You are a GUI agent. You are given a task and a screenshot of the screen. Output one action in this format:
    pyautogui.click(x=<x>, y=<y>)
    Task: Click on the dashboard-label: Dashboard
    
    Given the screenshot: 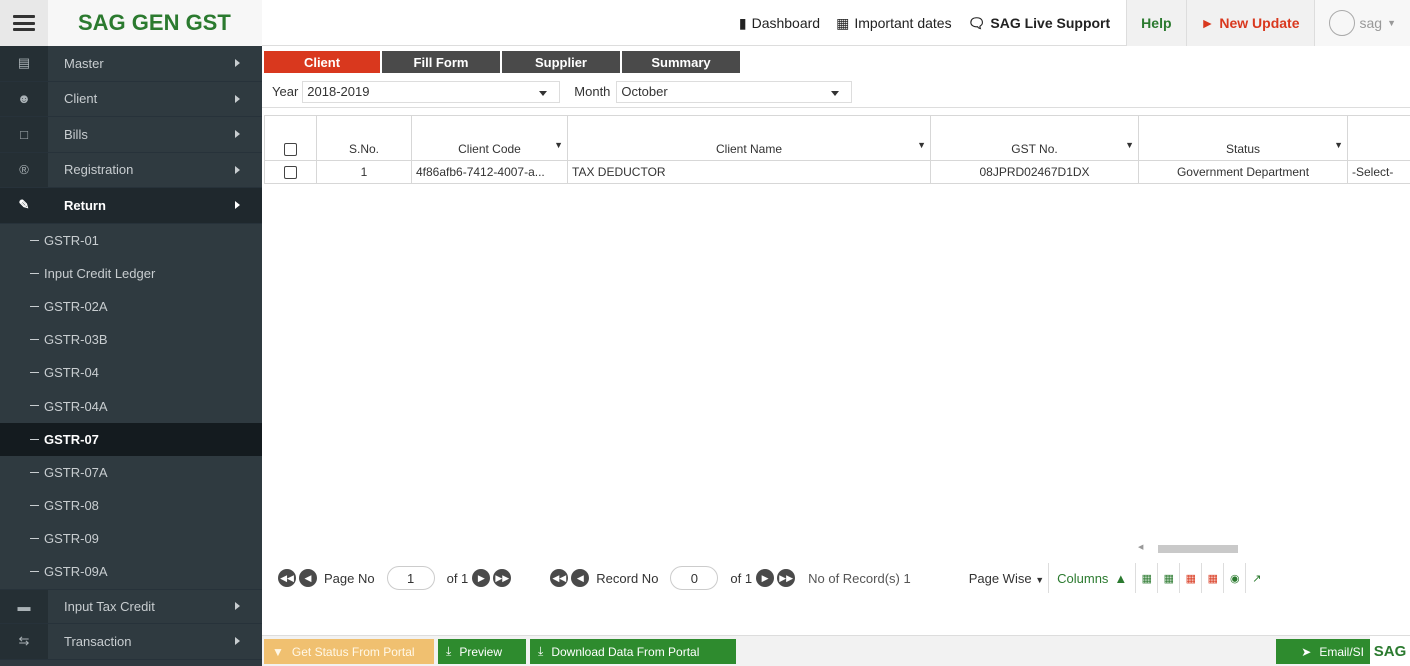 What is the action you would take?
    pyautogui.click(x=786, y=23)
    